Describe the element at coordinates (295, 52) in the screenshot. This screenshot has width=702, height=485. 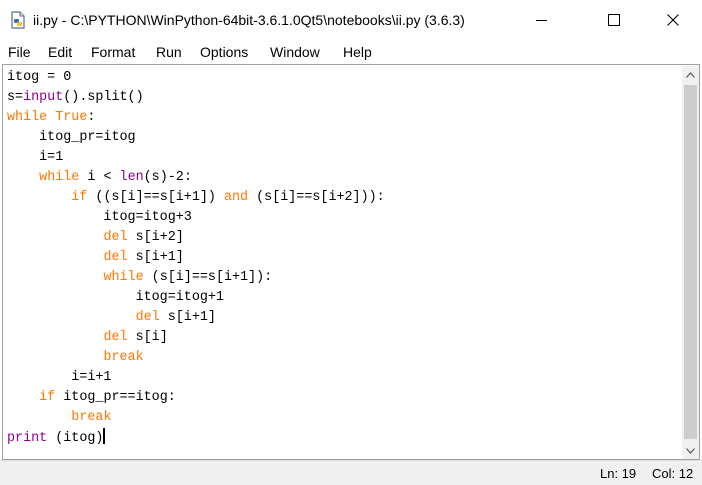
I see `menu-window: Window` at that location.